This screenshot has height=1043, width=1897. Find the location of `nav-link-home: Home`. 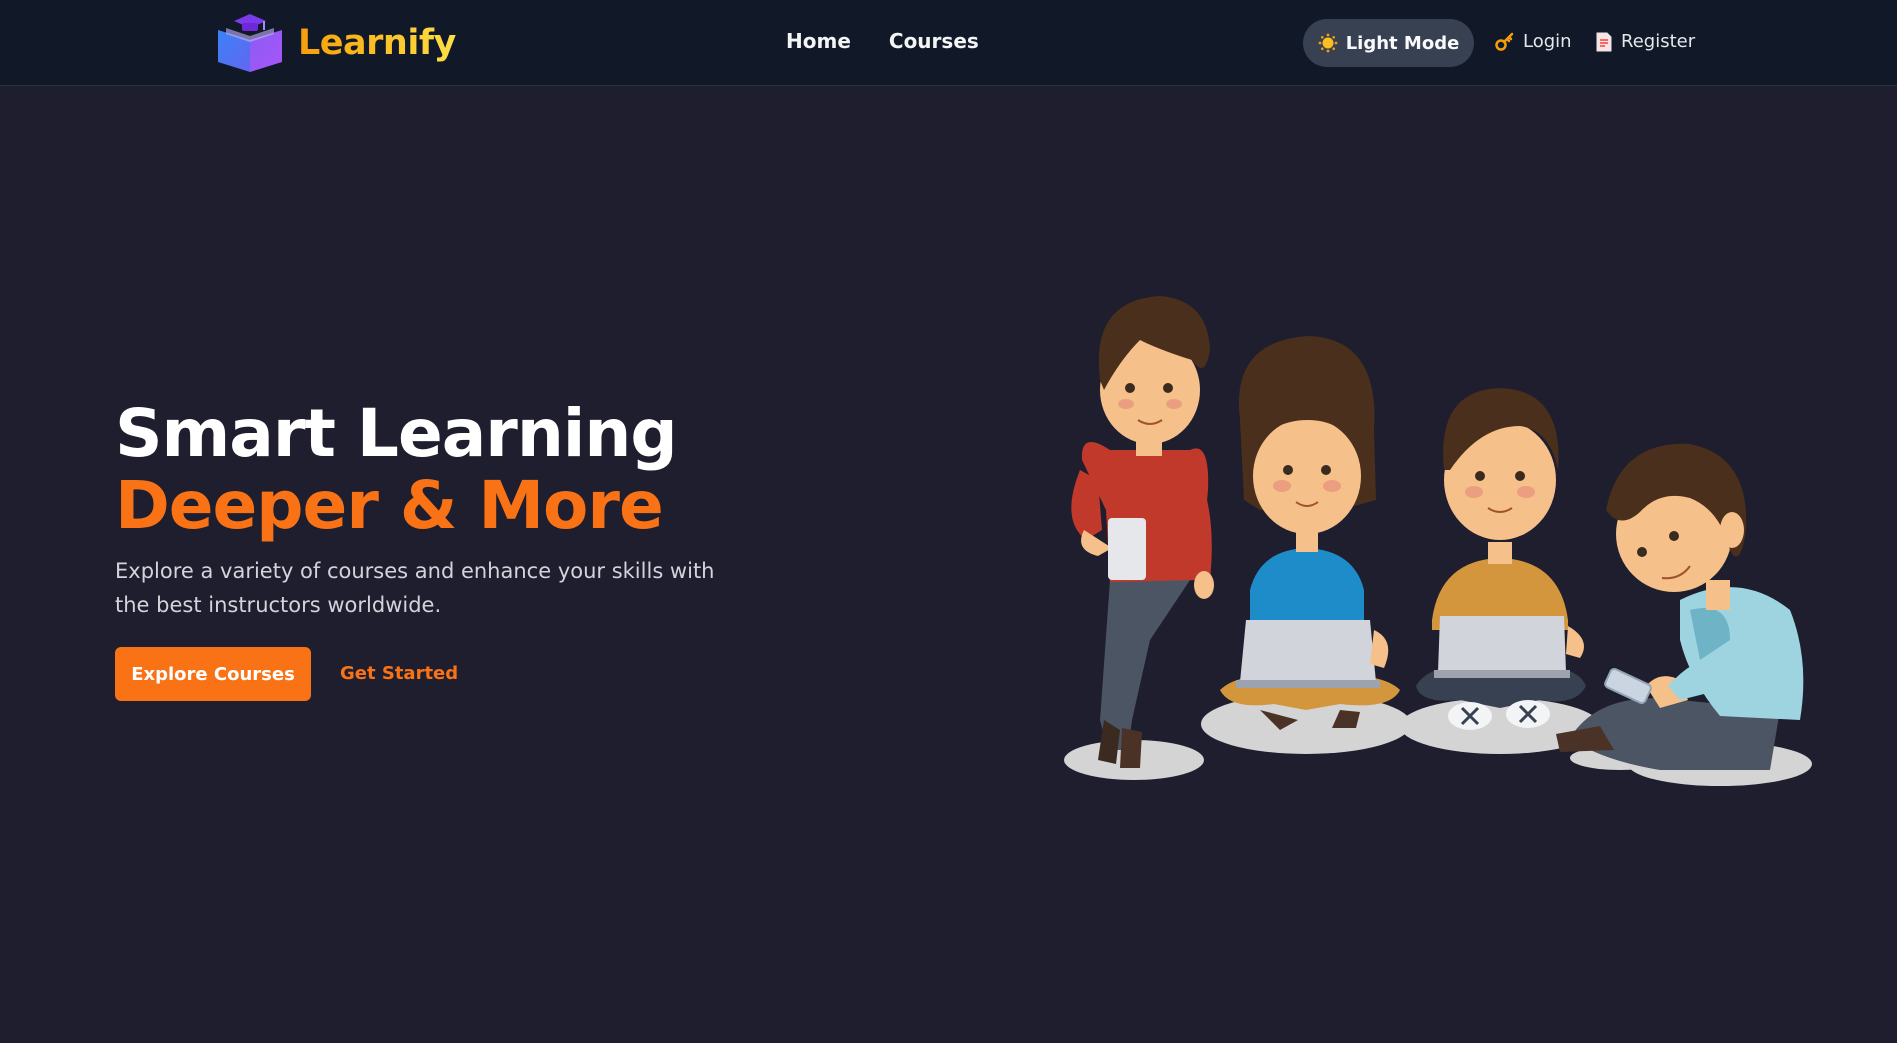

nav-link-home: Home is located at coordinates (818, 41).